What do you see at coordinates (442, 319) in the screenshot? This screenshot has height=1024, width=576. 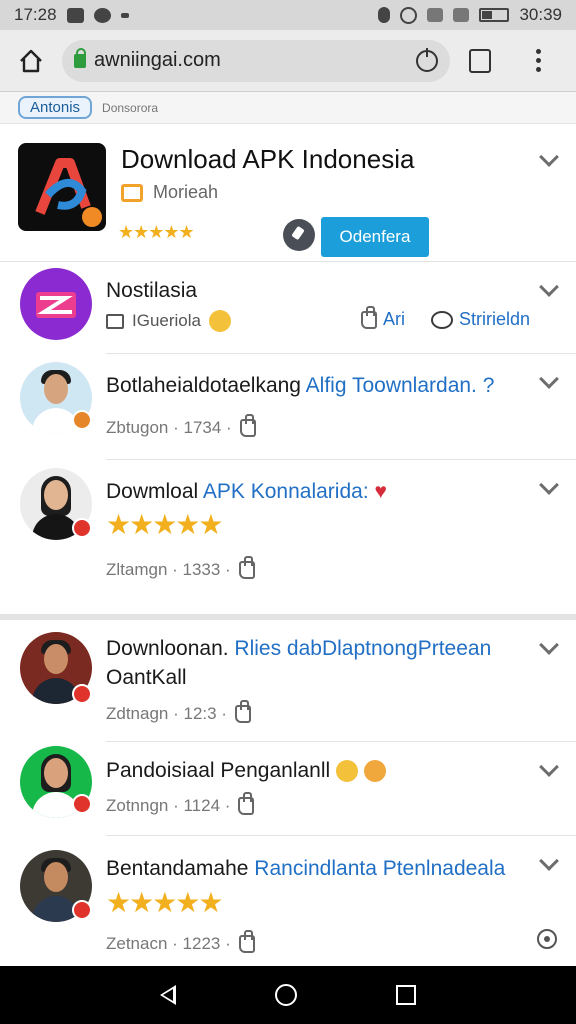 I see `chat-bubble-icon` at bounding box center [442, 319].